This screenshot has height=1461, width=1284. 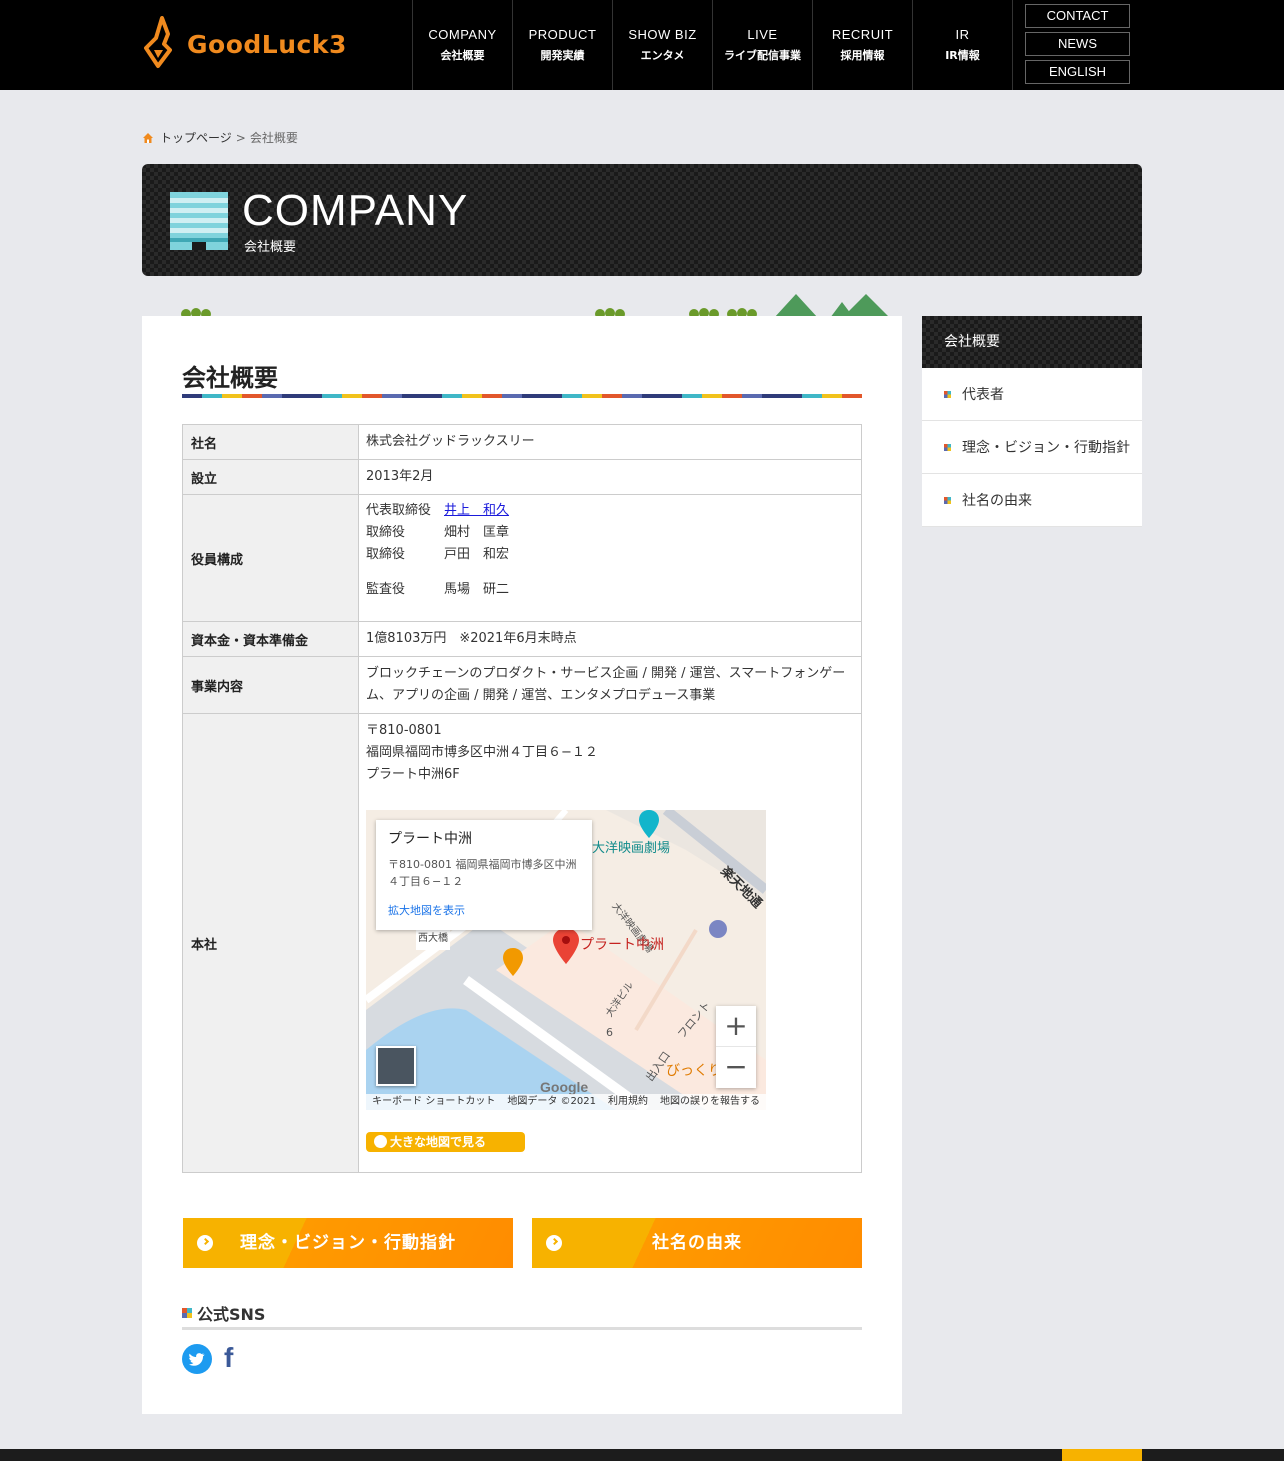 What do you see at coordinates (997, 501) in the screenshot?
I see `sidebar-item-label: 社名の由来` at bounding box center [997, 501].